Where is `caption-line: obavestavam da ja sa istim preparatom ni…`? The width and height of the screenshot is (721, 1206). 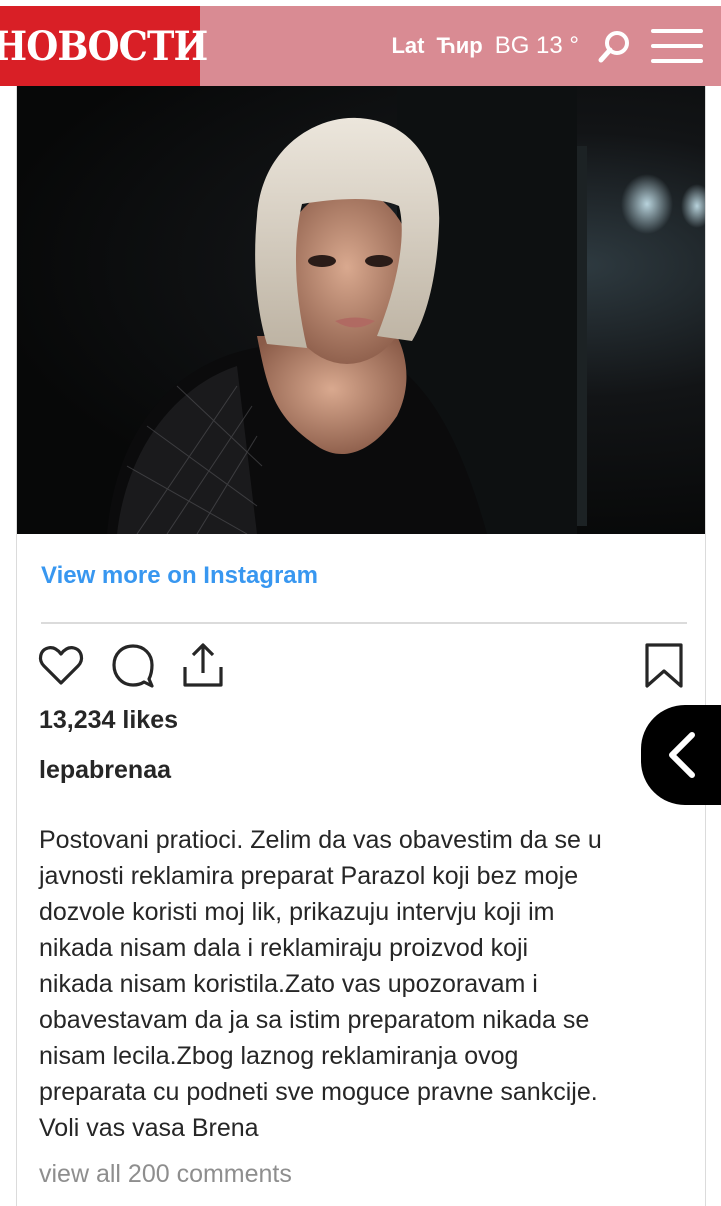
caption-line: obavestavam da ja sa istim preparatom ni… is located at coordinates (314, 1020).